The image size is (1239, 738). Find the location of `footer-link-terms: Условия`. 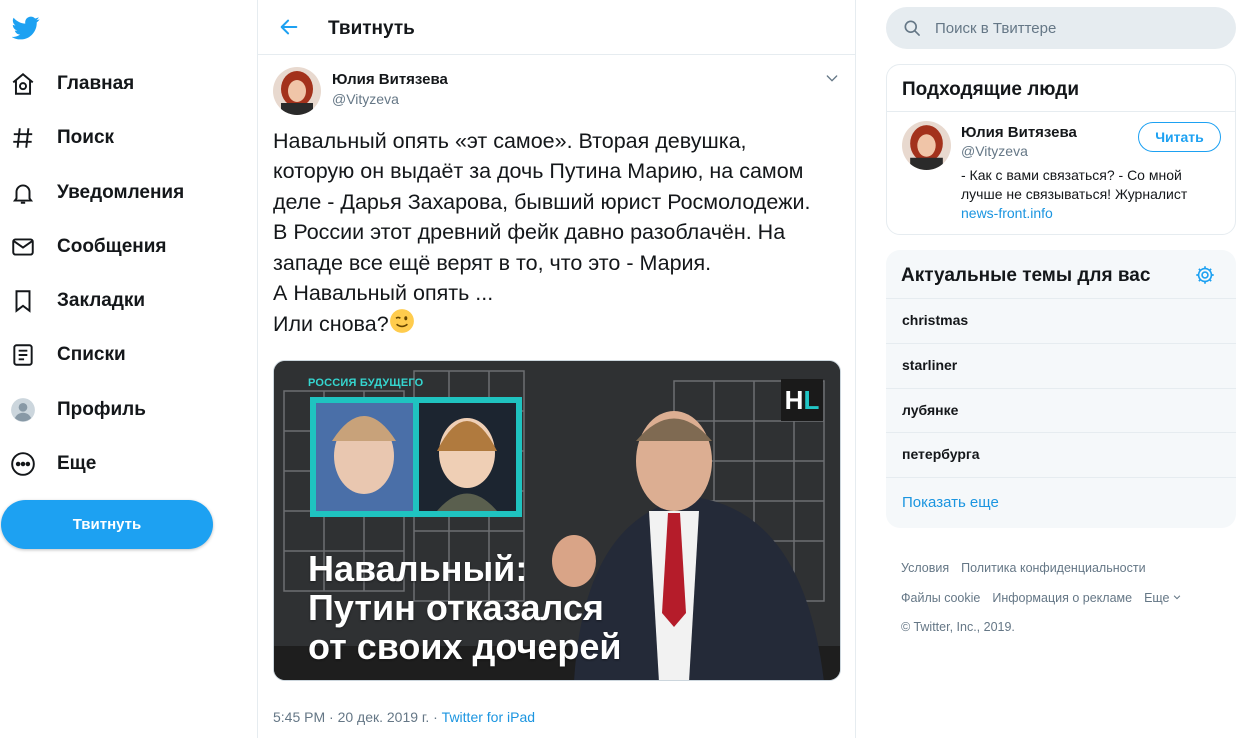

footer-link-terms: Условия is located at coordinates (925, 568).